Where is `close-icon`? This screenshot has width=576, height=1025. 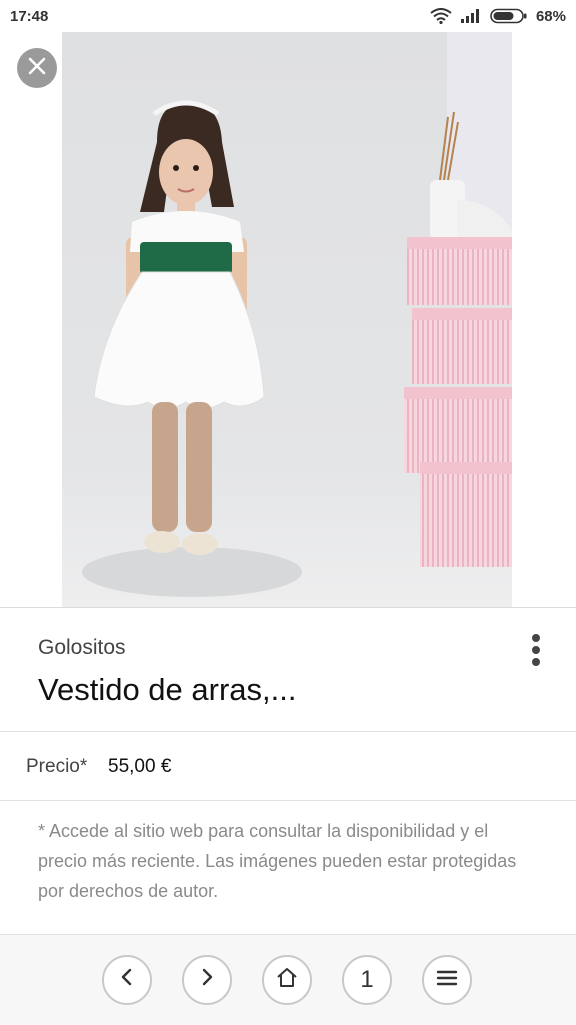 close-icon is located at coordinates (37, 68).